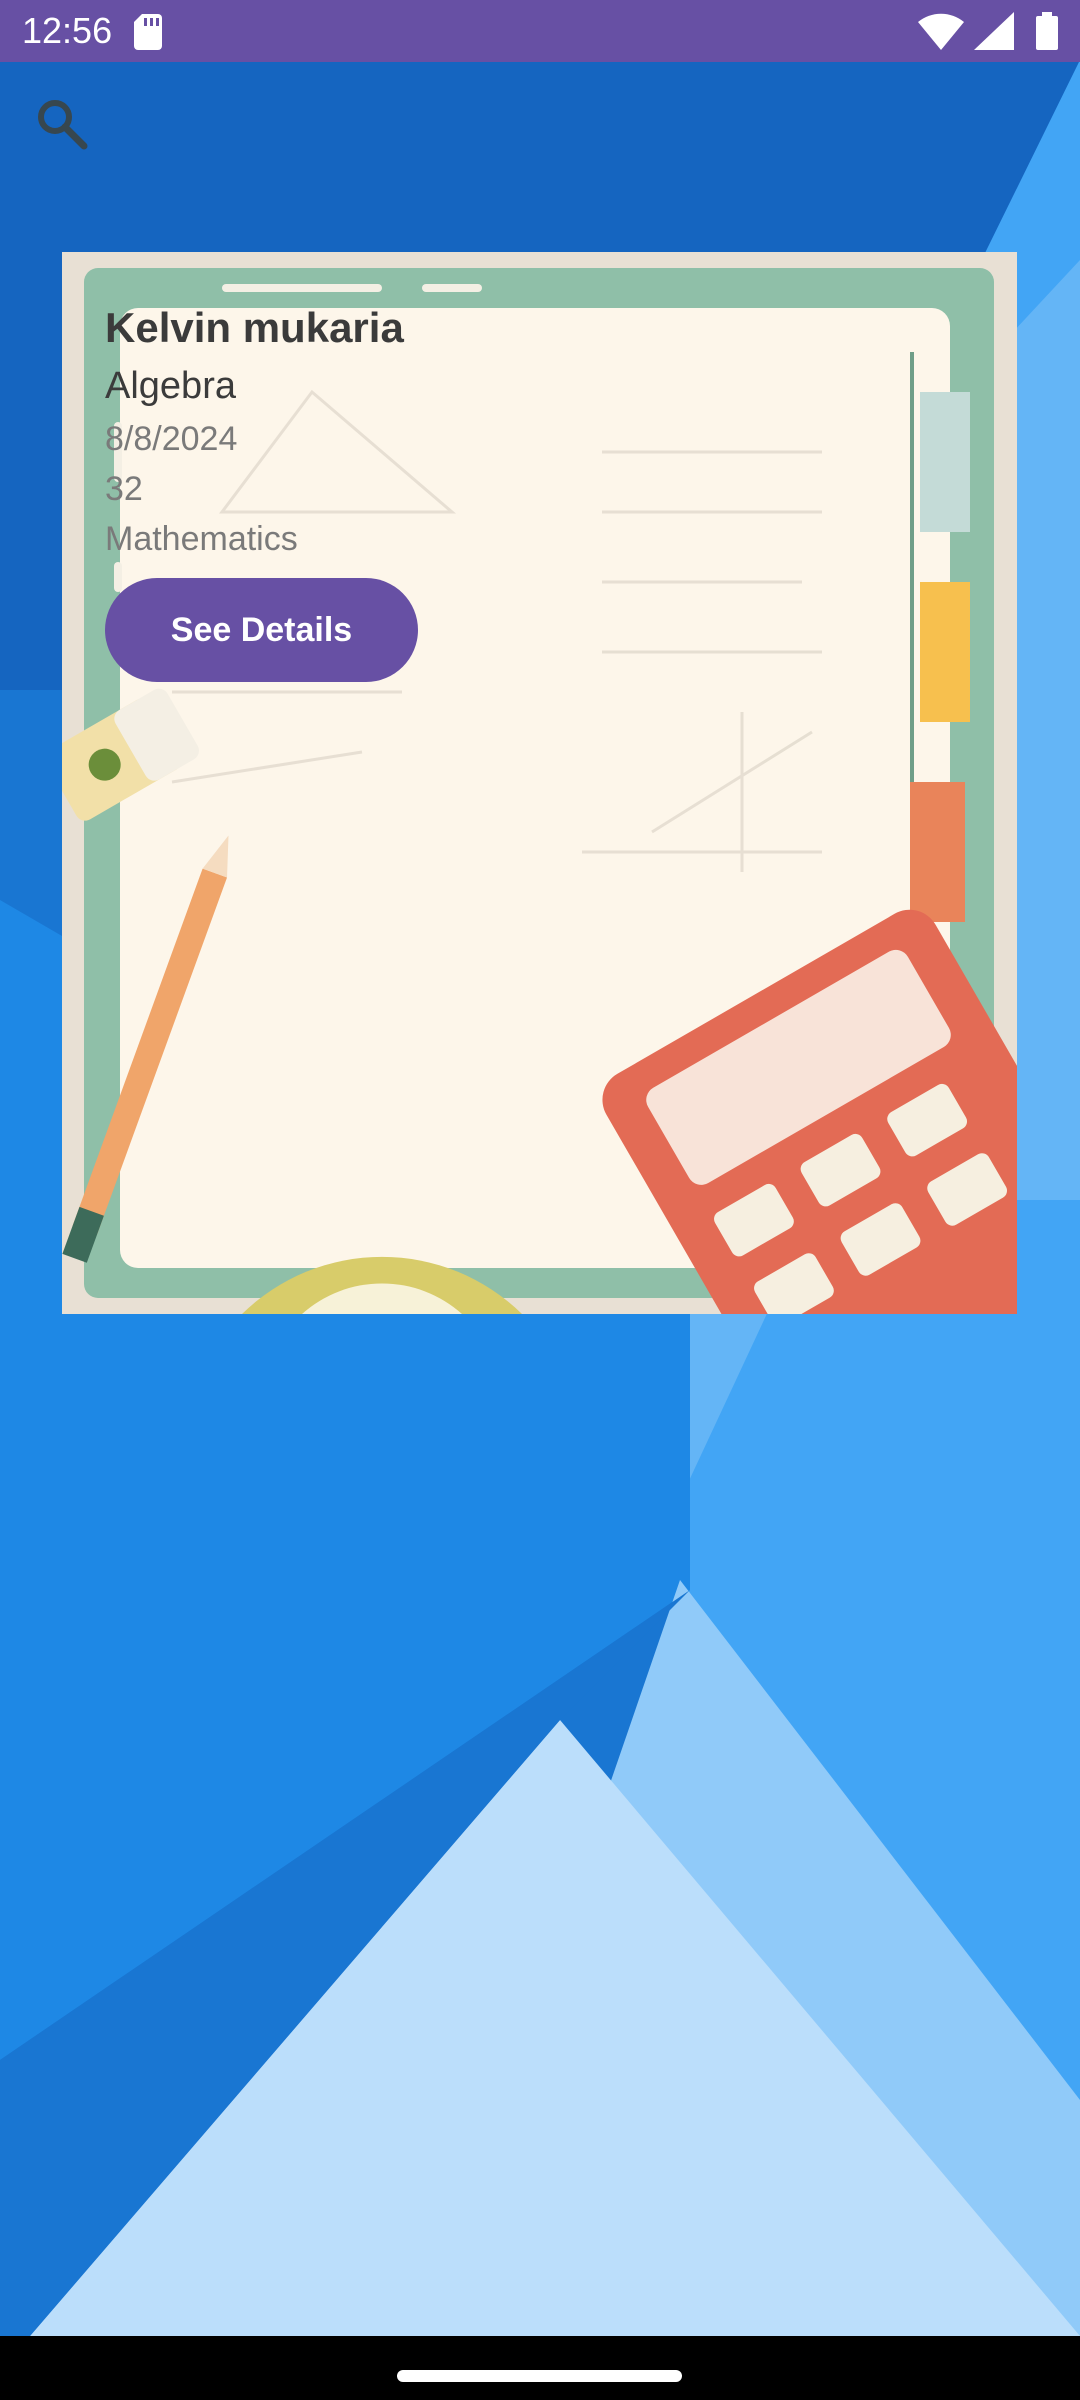 This screenshot has width=1080, height=2400. Describe the element at coordinates (540, 31) in the screenshot. I see `status-bar: 12:56` at that location.